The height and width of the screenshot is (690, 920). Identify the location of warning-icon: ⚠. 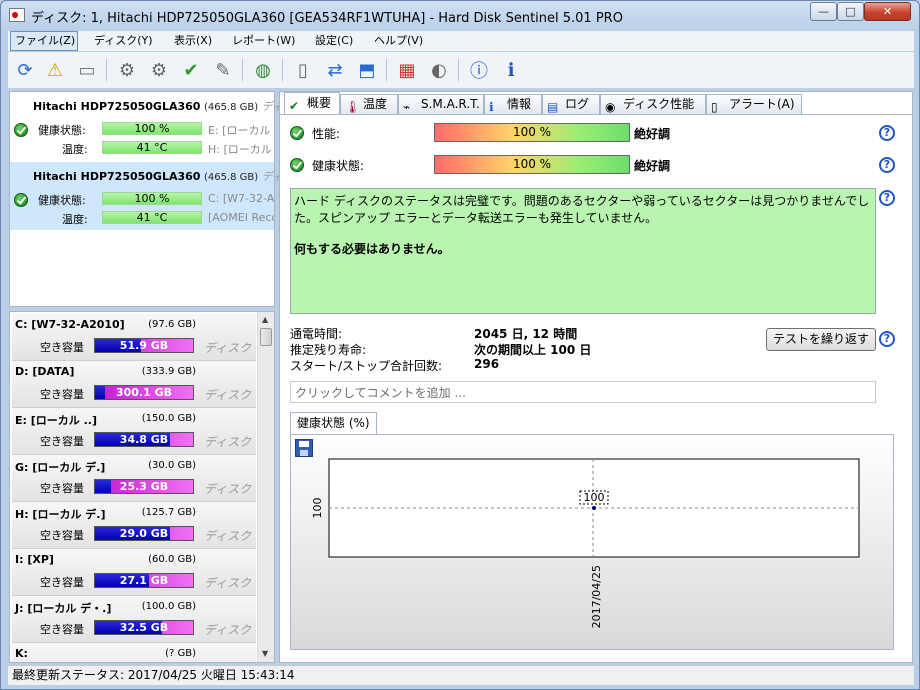
(55, 70).